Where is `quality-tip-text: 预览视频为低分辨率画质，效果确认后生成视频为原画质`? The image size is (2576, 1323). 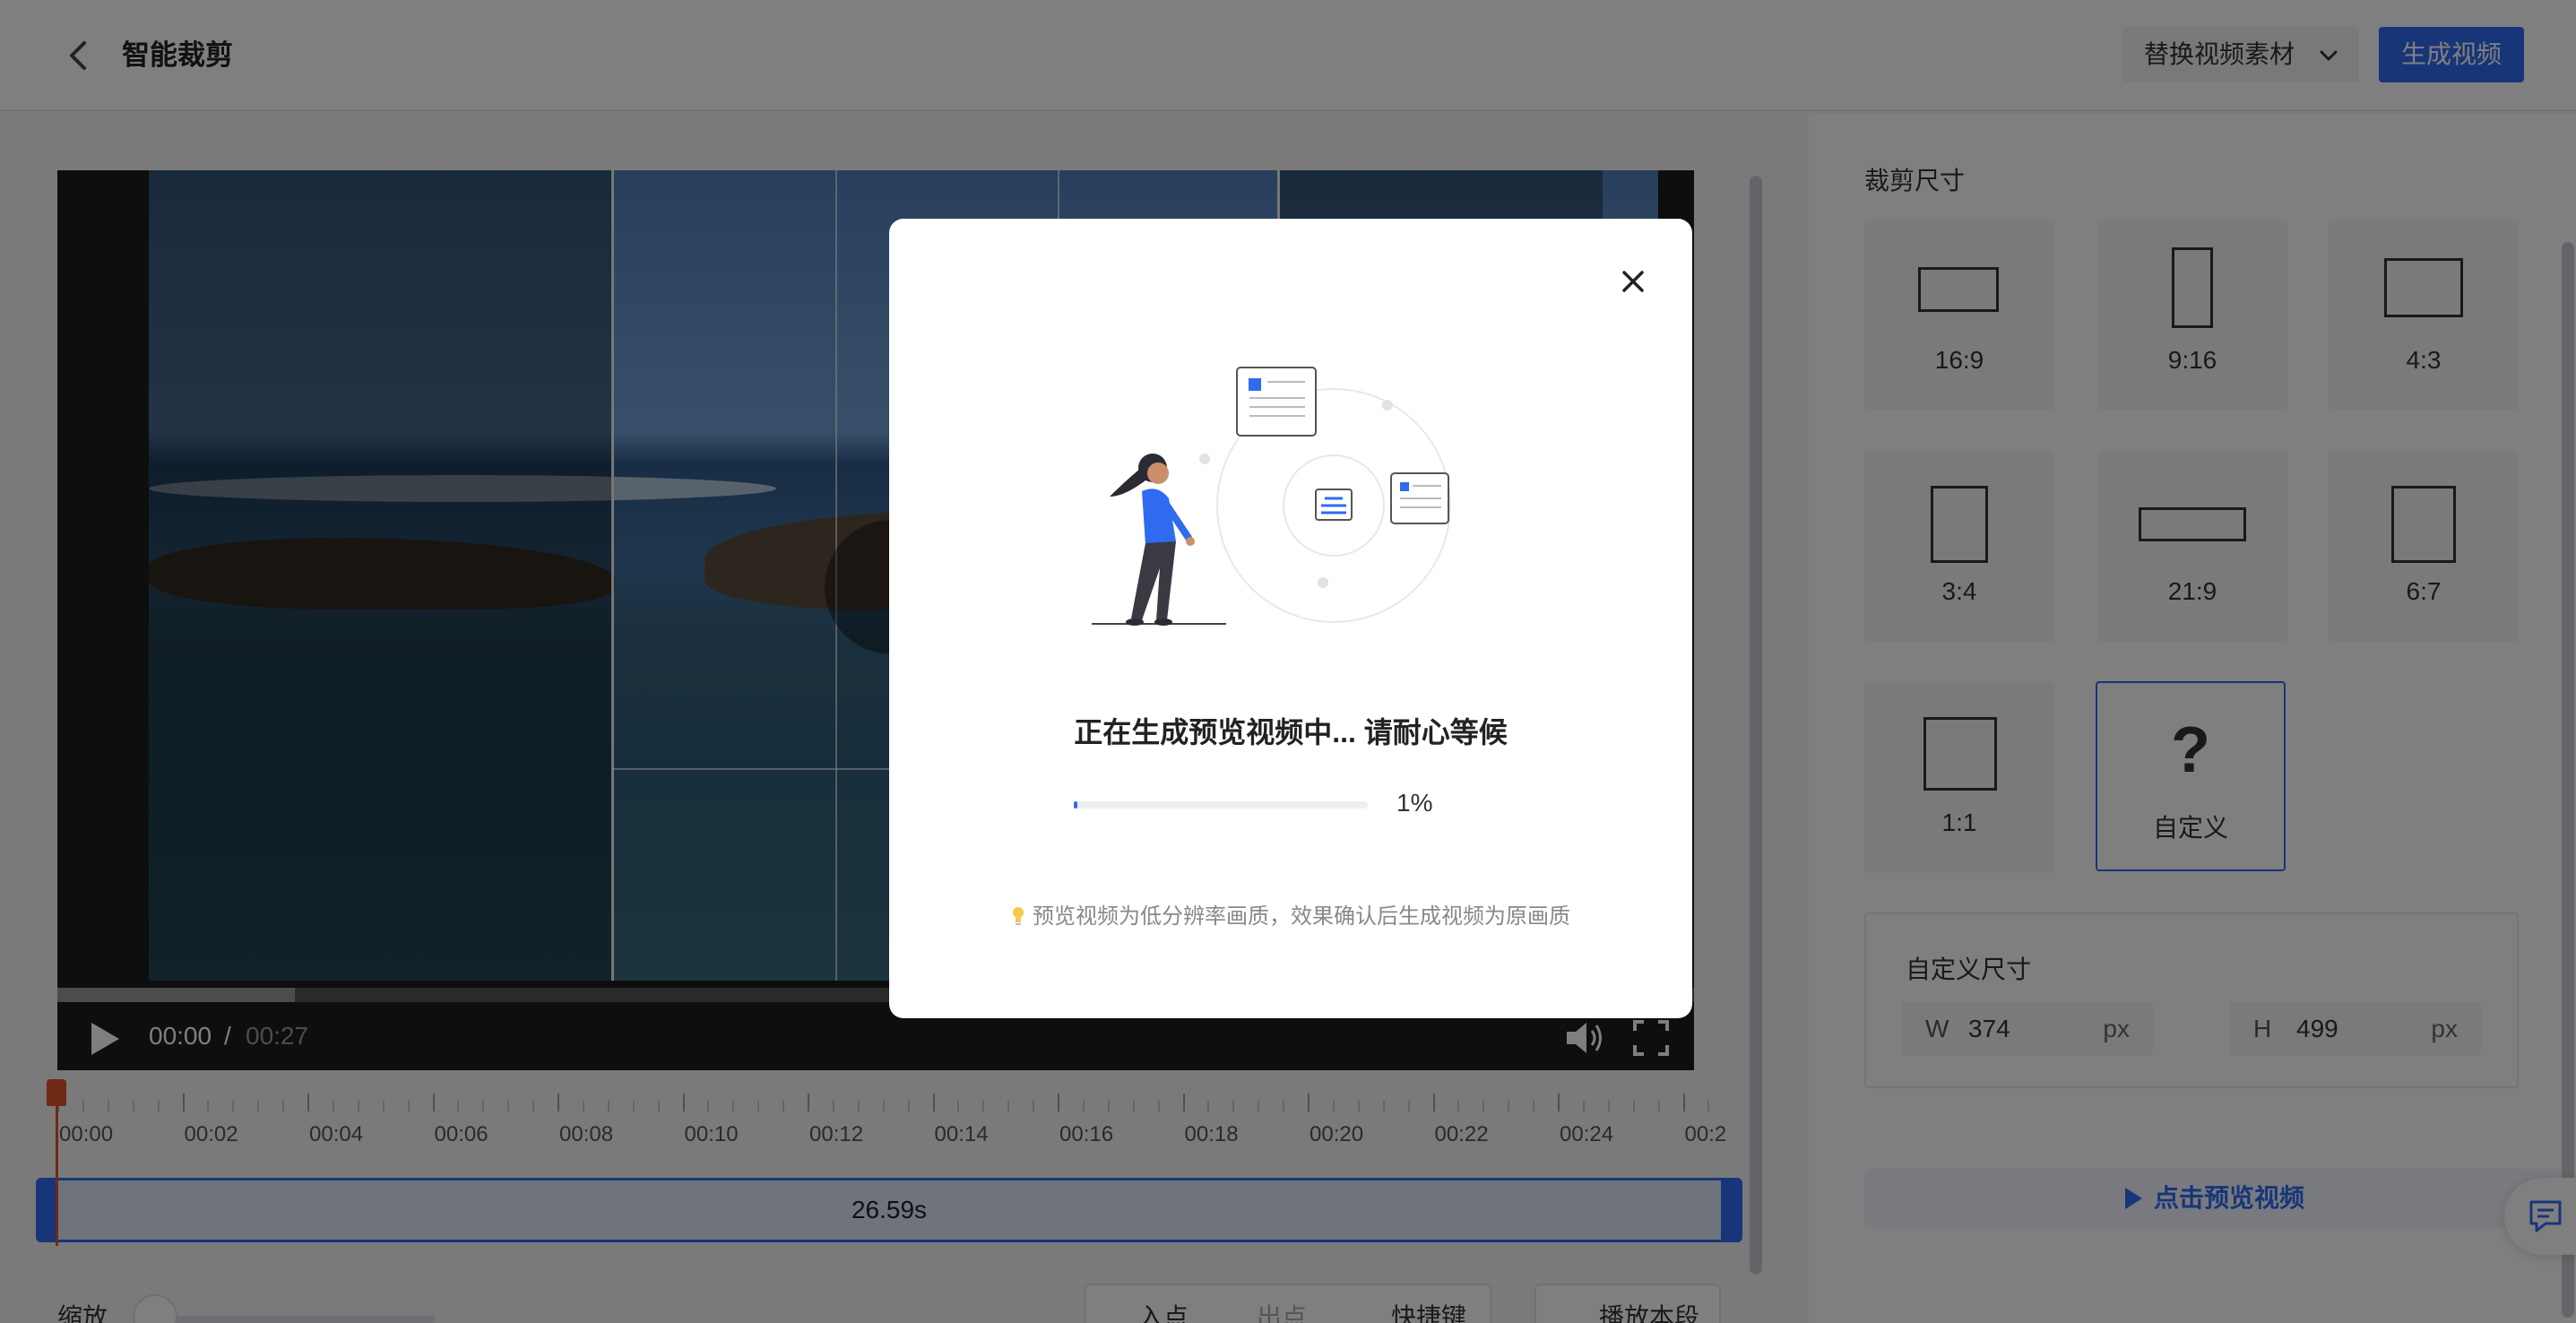
quality-tip-text: 预览视频为低分辨率画质，效果确认后生成视频为原画质 is located at coordinates (1301, 916).